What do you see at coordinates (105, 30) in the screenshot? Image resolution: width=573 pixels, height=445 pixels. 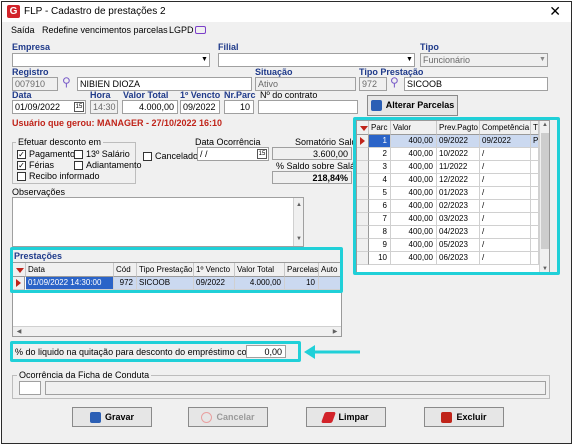 I see `menu-redefine-vencimentos: Redefine vencimentos parcelas` at bounding box center [105, 30].